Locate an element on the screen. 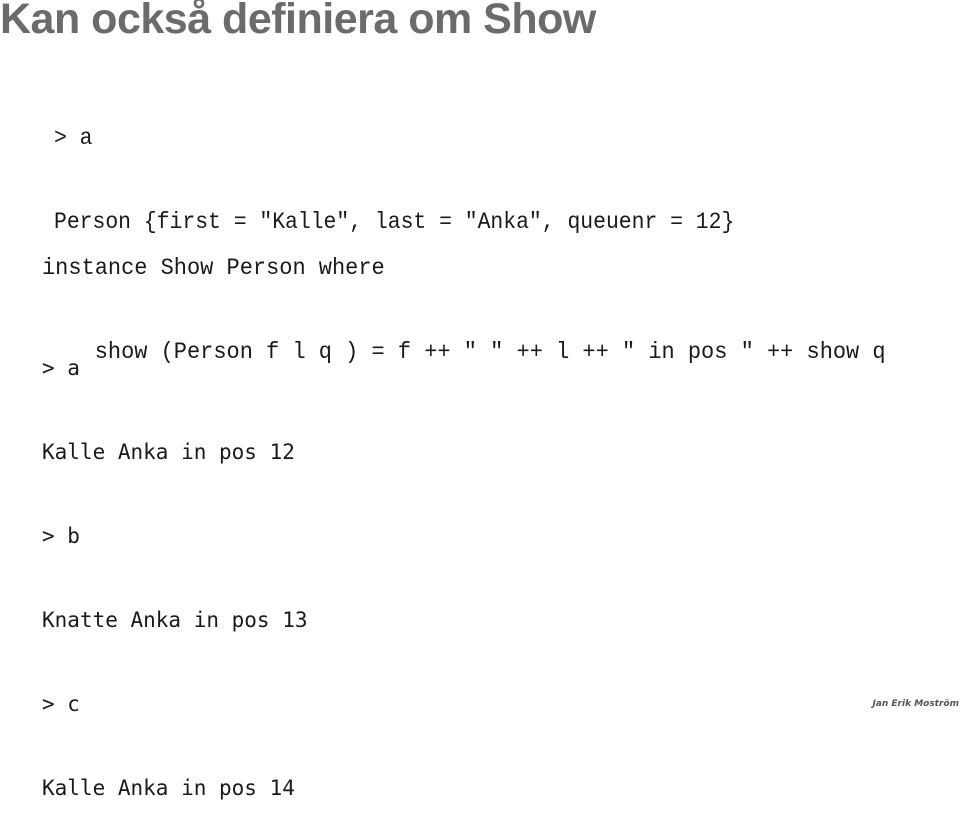 This screenshot has width=960, height=830. repl-result-line: Knatte Anka in pos 13 is located at coordinates (175, 620).